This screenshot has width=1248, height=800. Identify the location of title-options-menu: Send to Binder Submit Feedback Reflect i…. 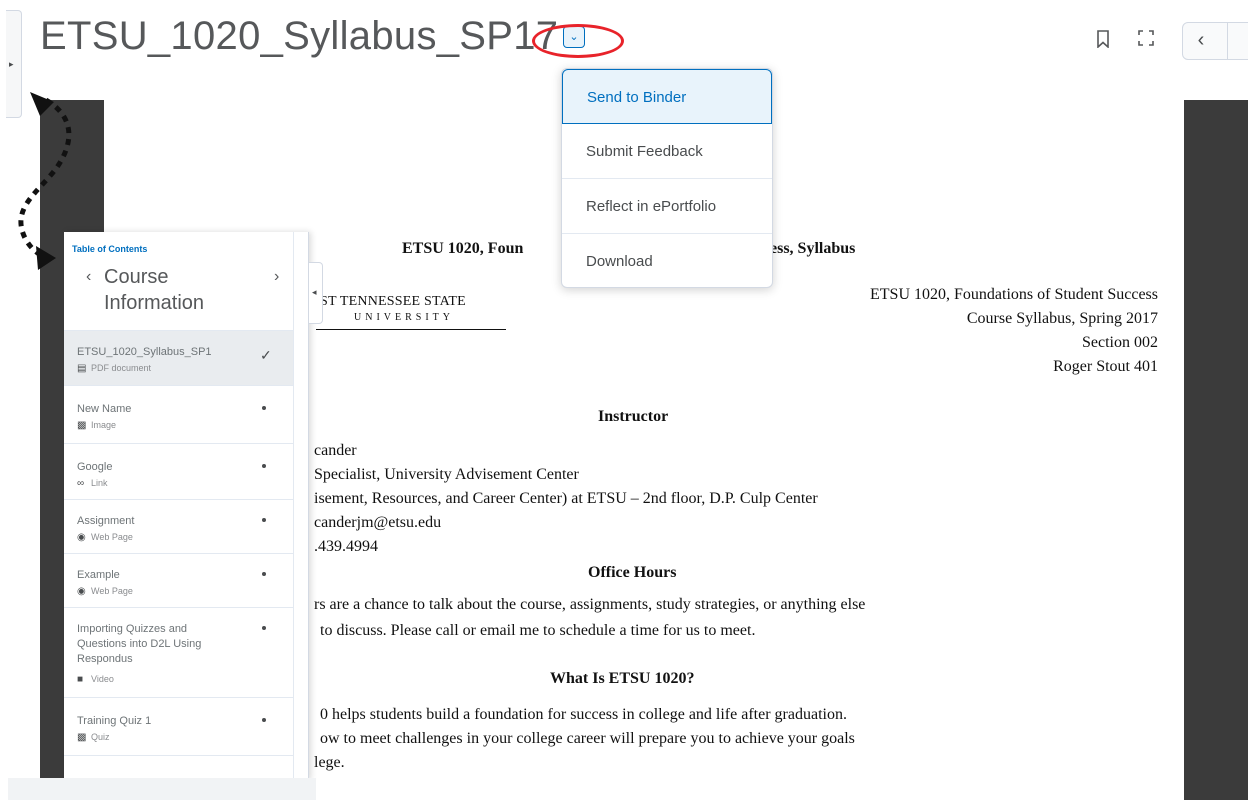
(667, 178).